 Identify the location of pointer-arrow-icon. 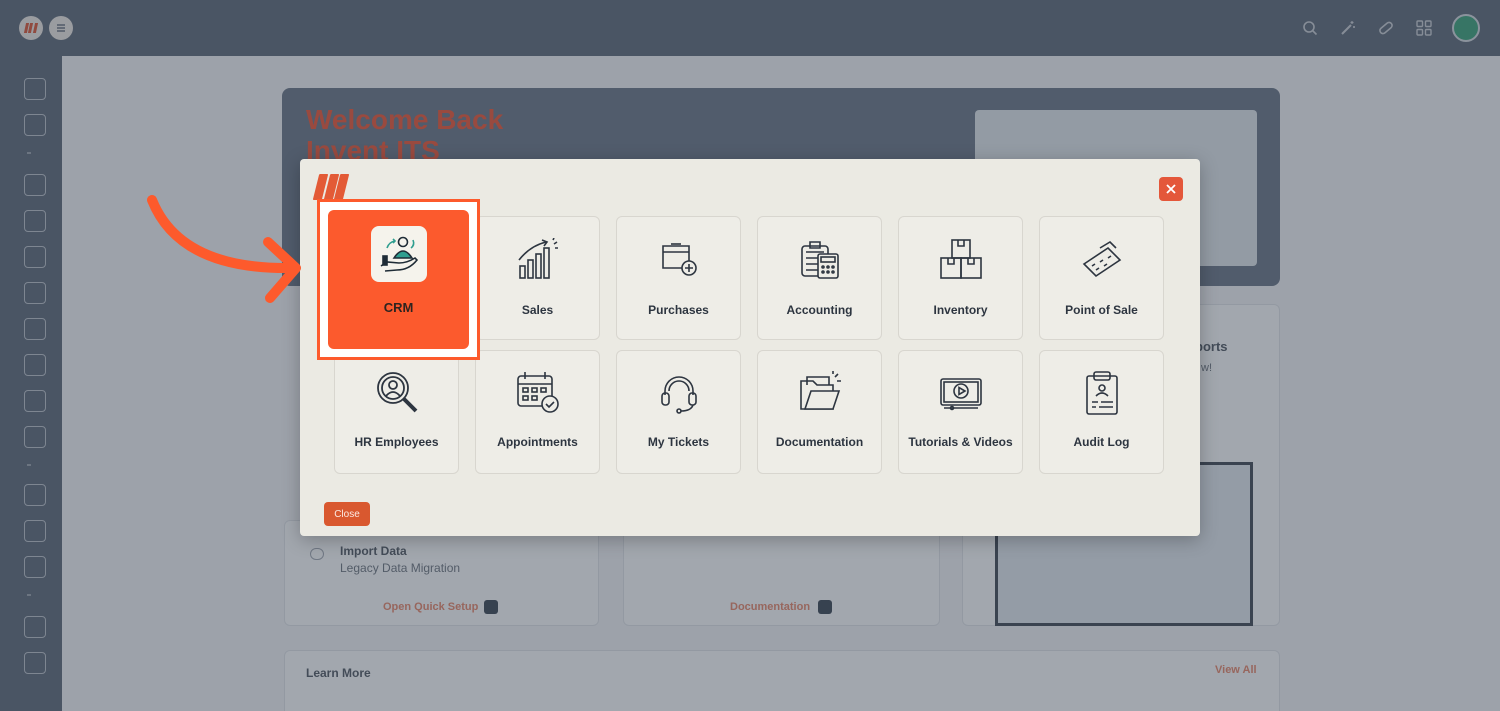
(224, 249).